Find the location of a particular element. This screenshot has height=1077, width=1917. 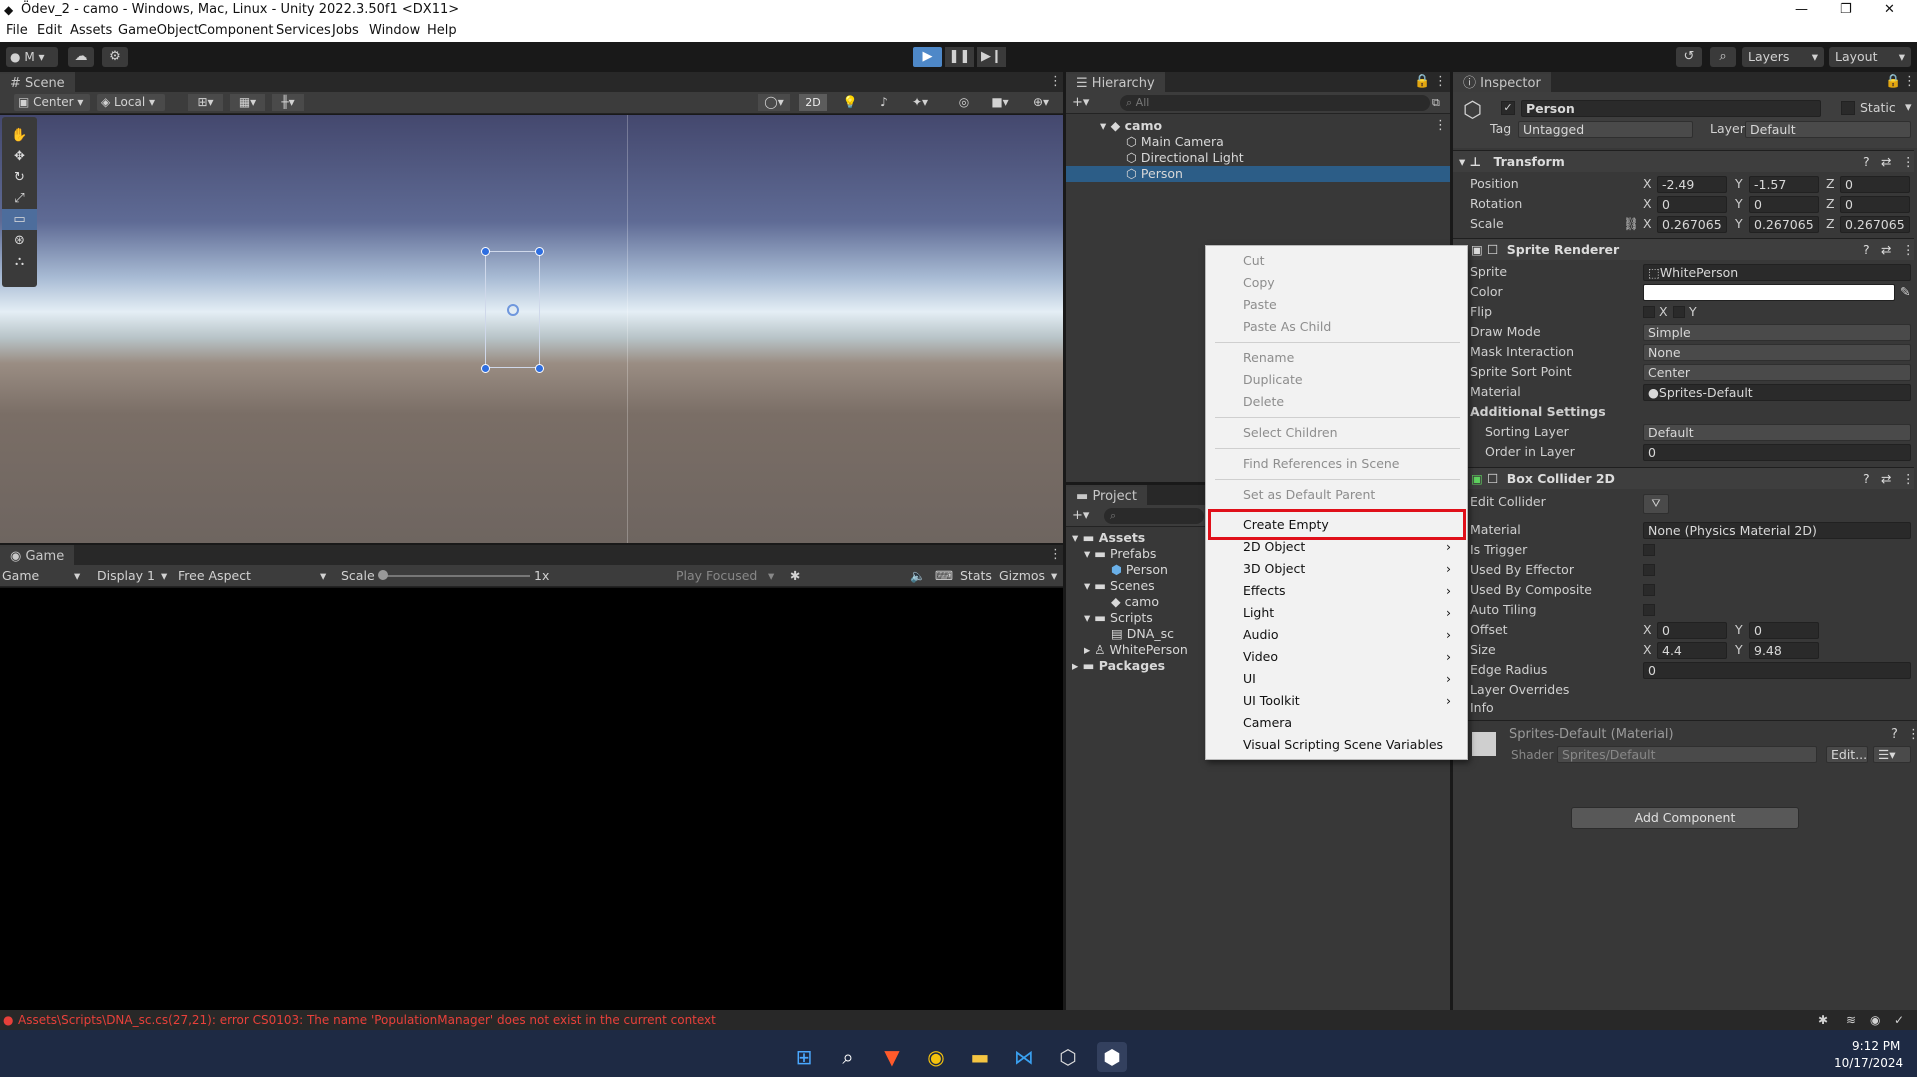

draw-mode-button: ◯▾ is located at coordinates (774, 102).